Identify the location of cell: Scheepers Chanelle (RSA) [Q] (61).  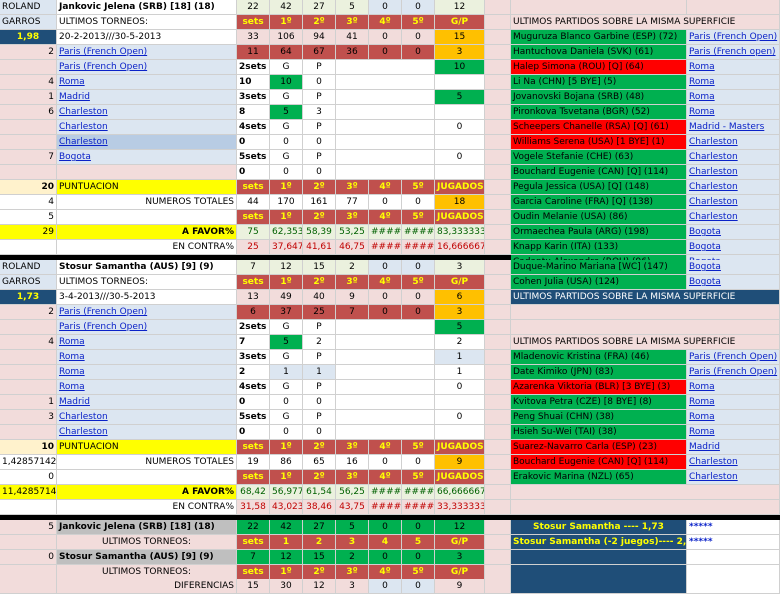
(599, 127).